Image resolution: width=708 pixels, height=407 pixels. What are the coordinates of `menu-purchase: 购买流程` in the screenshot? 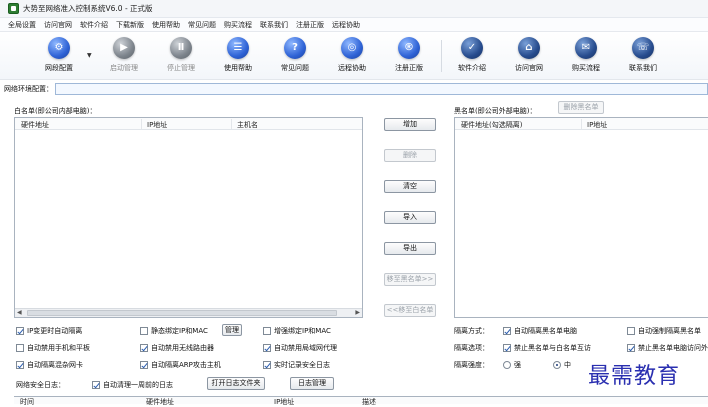 It's located at (238, 25).